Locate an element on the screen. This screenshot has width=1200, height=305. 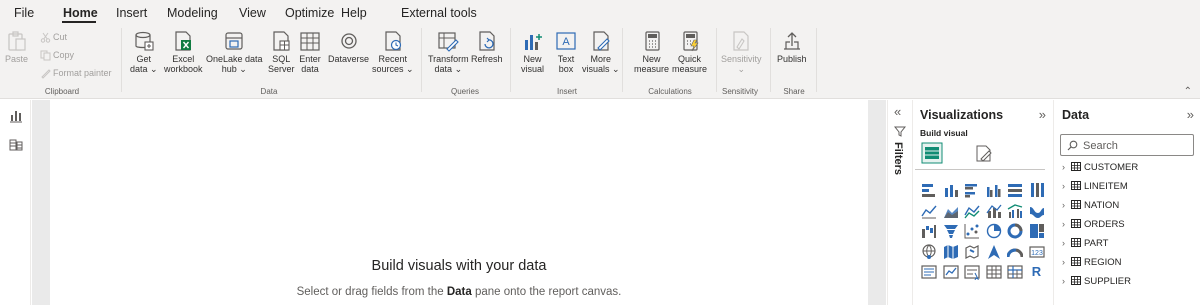
format-visual-tab-icon is located at coordinates (984, 153).